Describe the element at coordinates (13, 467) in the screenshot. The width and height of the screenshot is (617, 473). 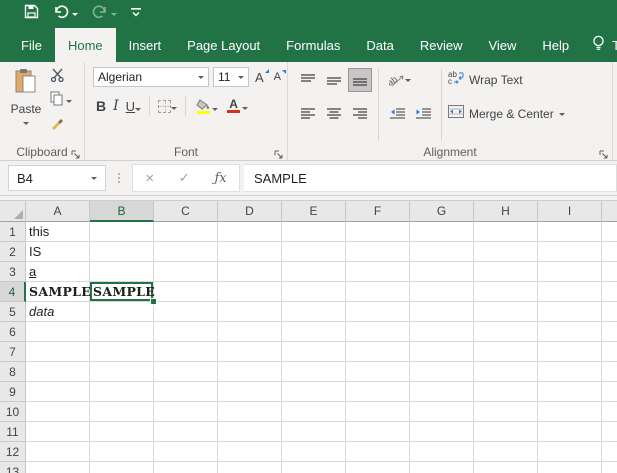
I see `row-header-13: 13` at that location.